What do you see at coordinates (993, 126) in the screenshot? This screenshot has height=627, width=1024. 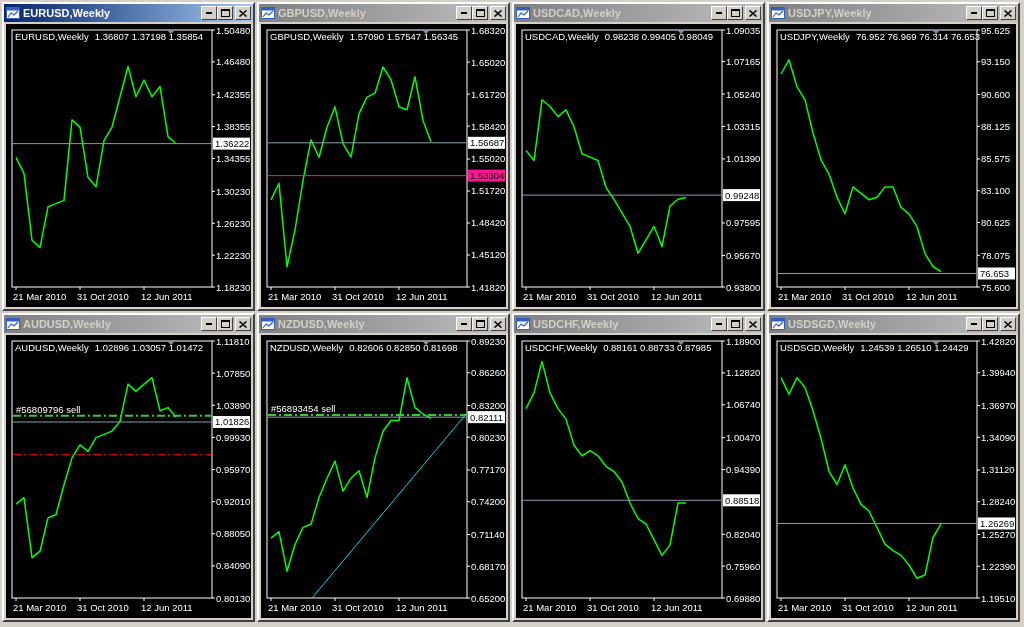 I see `price-axis-label: 88.125` at bounding box center [993, 126].